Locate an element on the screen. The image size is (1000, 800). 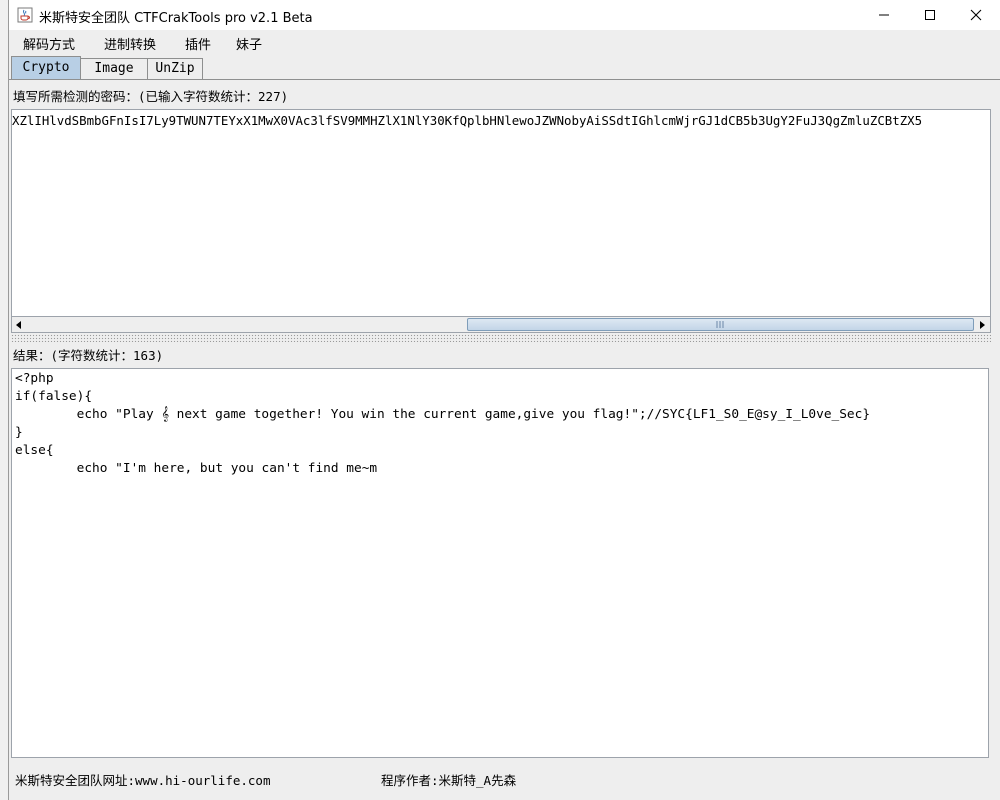
title-bar: 米斯特安全团队 CTFCrakTools pro v2.1 Beta is located at coordinates (504, 15).